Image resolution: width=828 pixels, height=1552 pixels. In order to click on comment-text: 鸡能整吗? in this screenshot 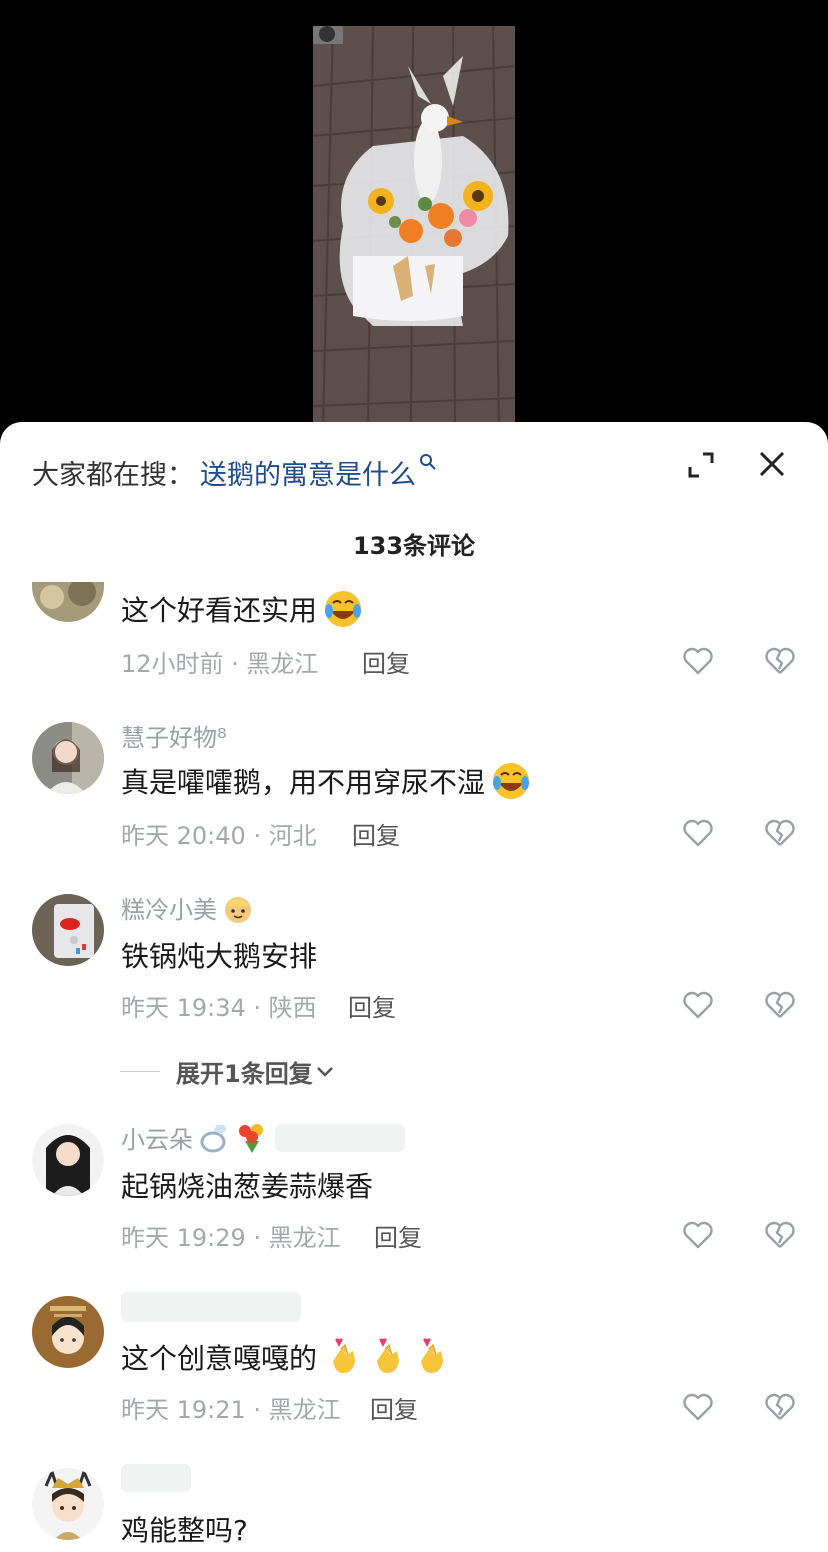, I will do `click(184, 1530)`.